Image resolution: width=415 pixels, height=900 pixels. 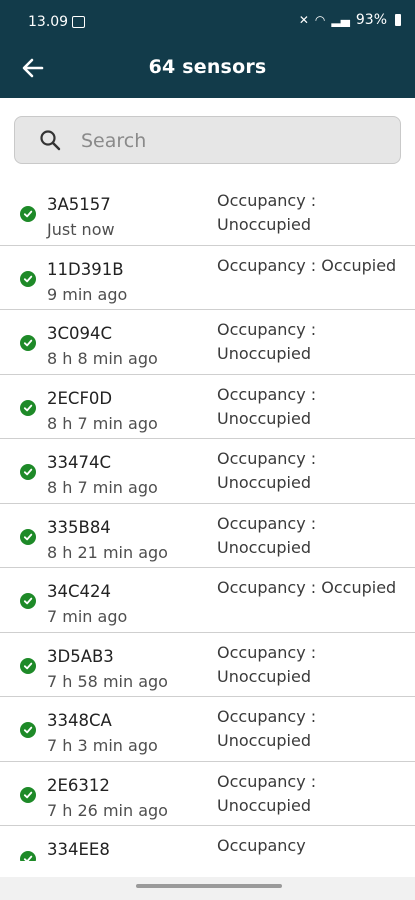 I want to click on search-bar, so click(x=207, y=140).